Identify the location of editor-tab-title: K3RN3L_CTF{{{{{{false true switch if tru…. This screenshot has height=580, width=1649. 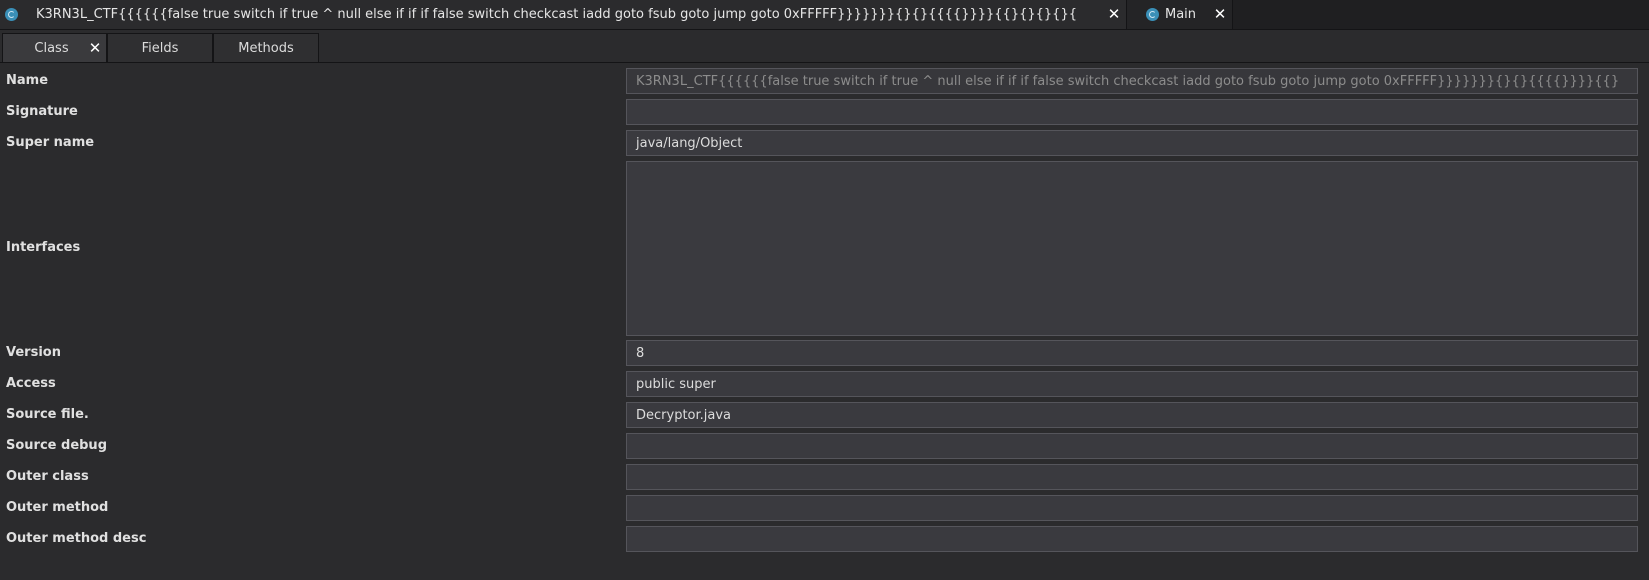
(556, 14).